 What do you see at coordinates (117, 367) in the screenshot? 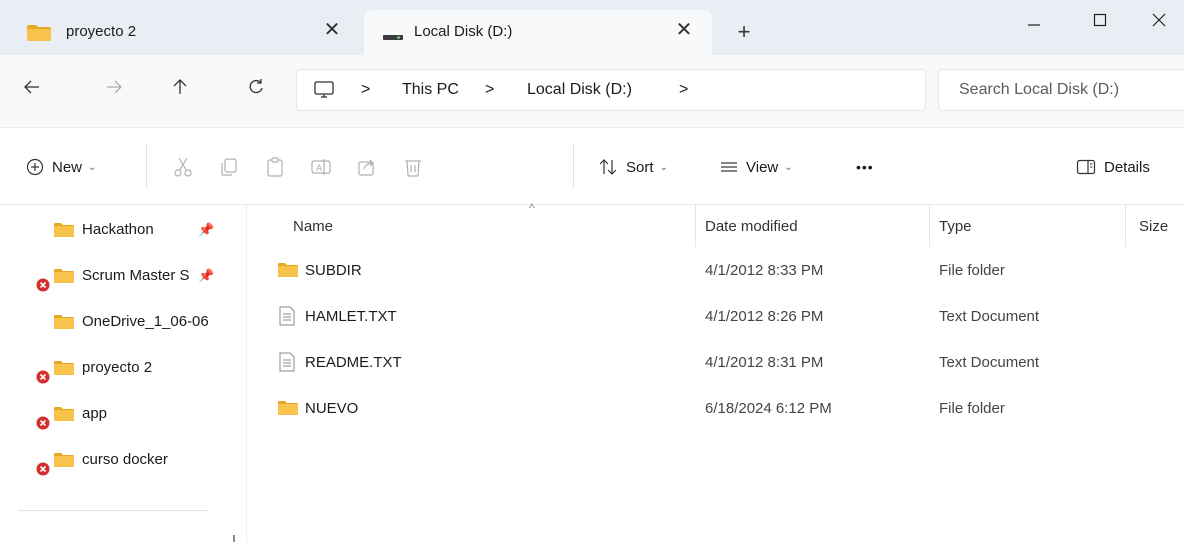
I see `sidebar-item-label: proyecto 2` at bounding box center [117, 367].